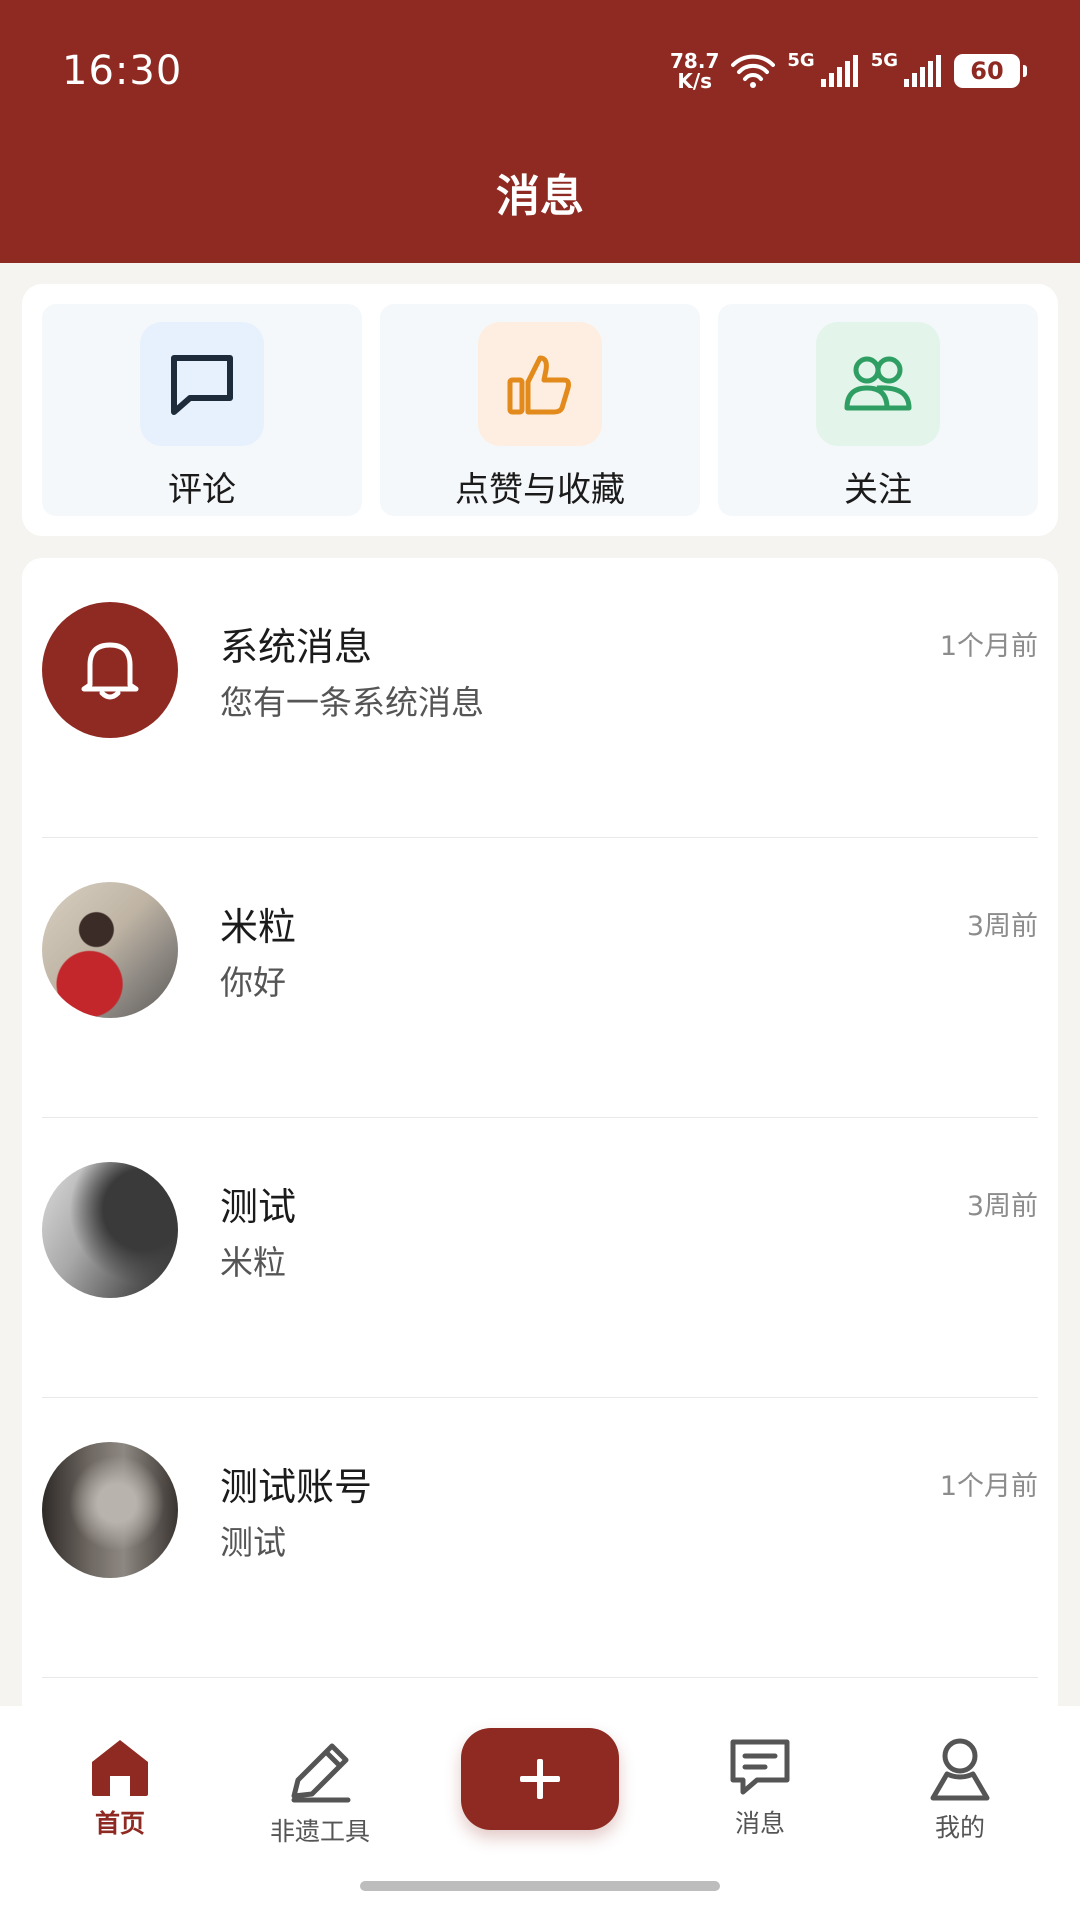 This screenshot has height=1920, width=1080. I want to click on list-item-message: 米粒 你好 3周前, so click(540, 978).